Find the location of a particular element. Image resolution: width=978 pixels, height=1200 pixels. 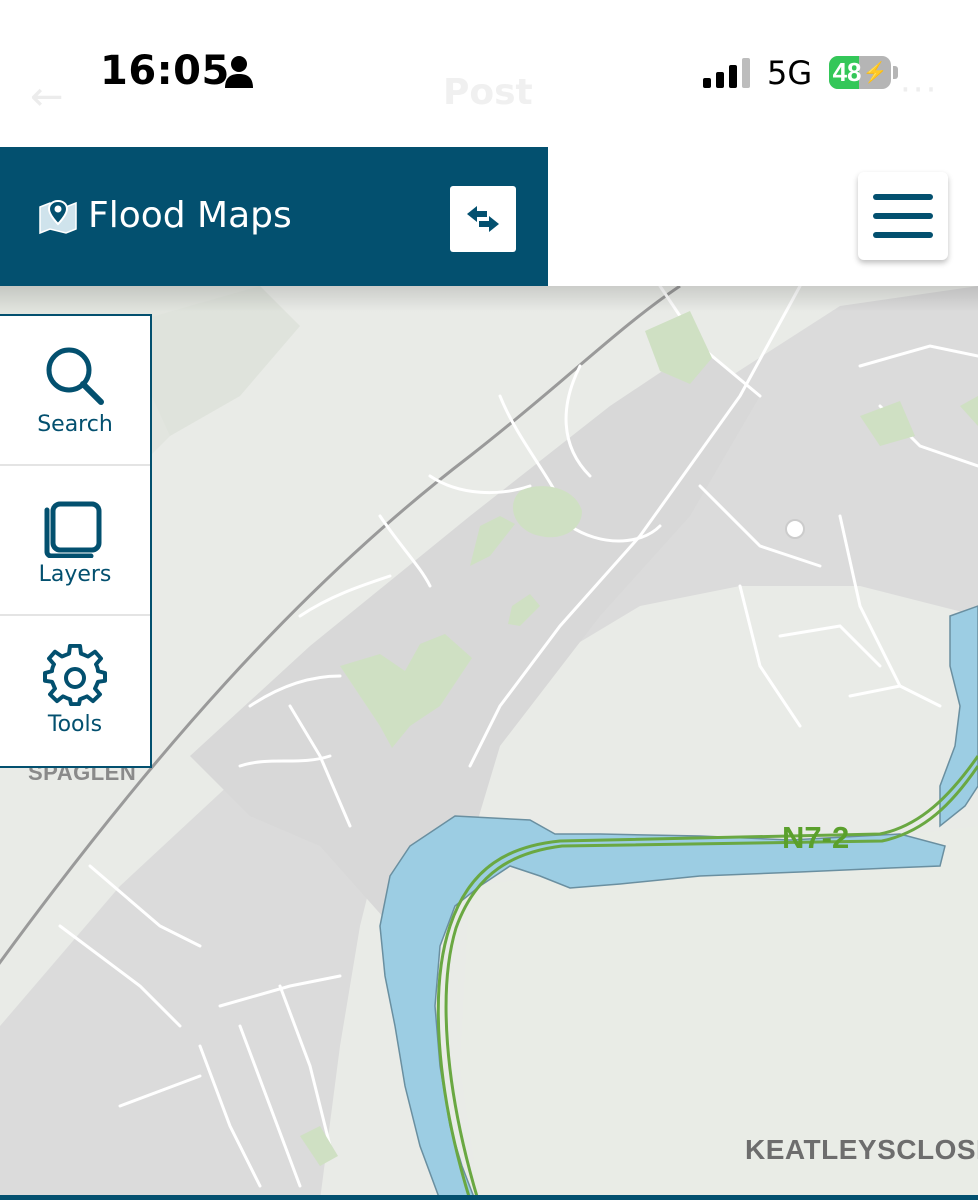

hamburger-icon is located at coordinates (903, 216).